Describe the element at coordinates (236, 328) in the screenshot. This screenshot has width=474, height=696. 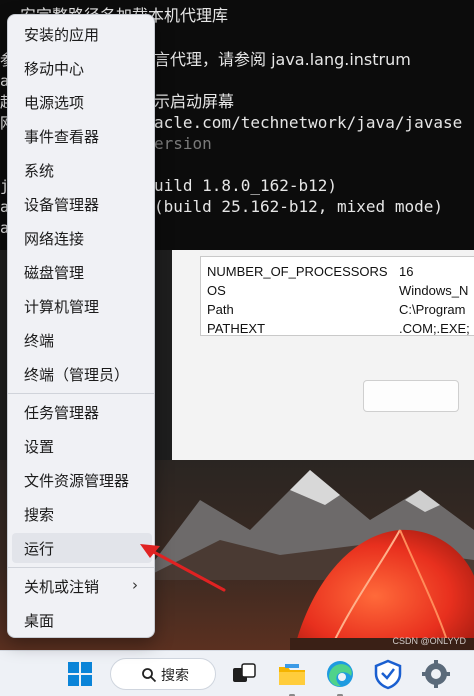
I see `variable-name: PATHEXT` at that location.